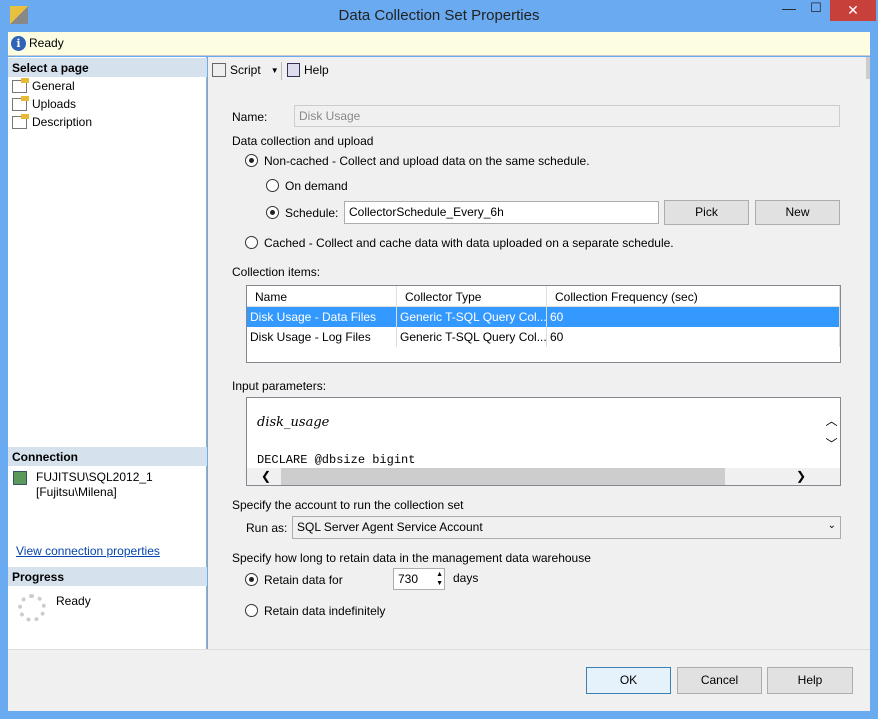 This screenshot has width=878, height=719. What do you see at coordinates (472, 296) in the screenshot?
I see `column-header-collector-type: Collector Type` at bounding box center [472, 296].